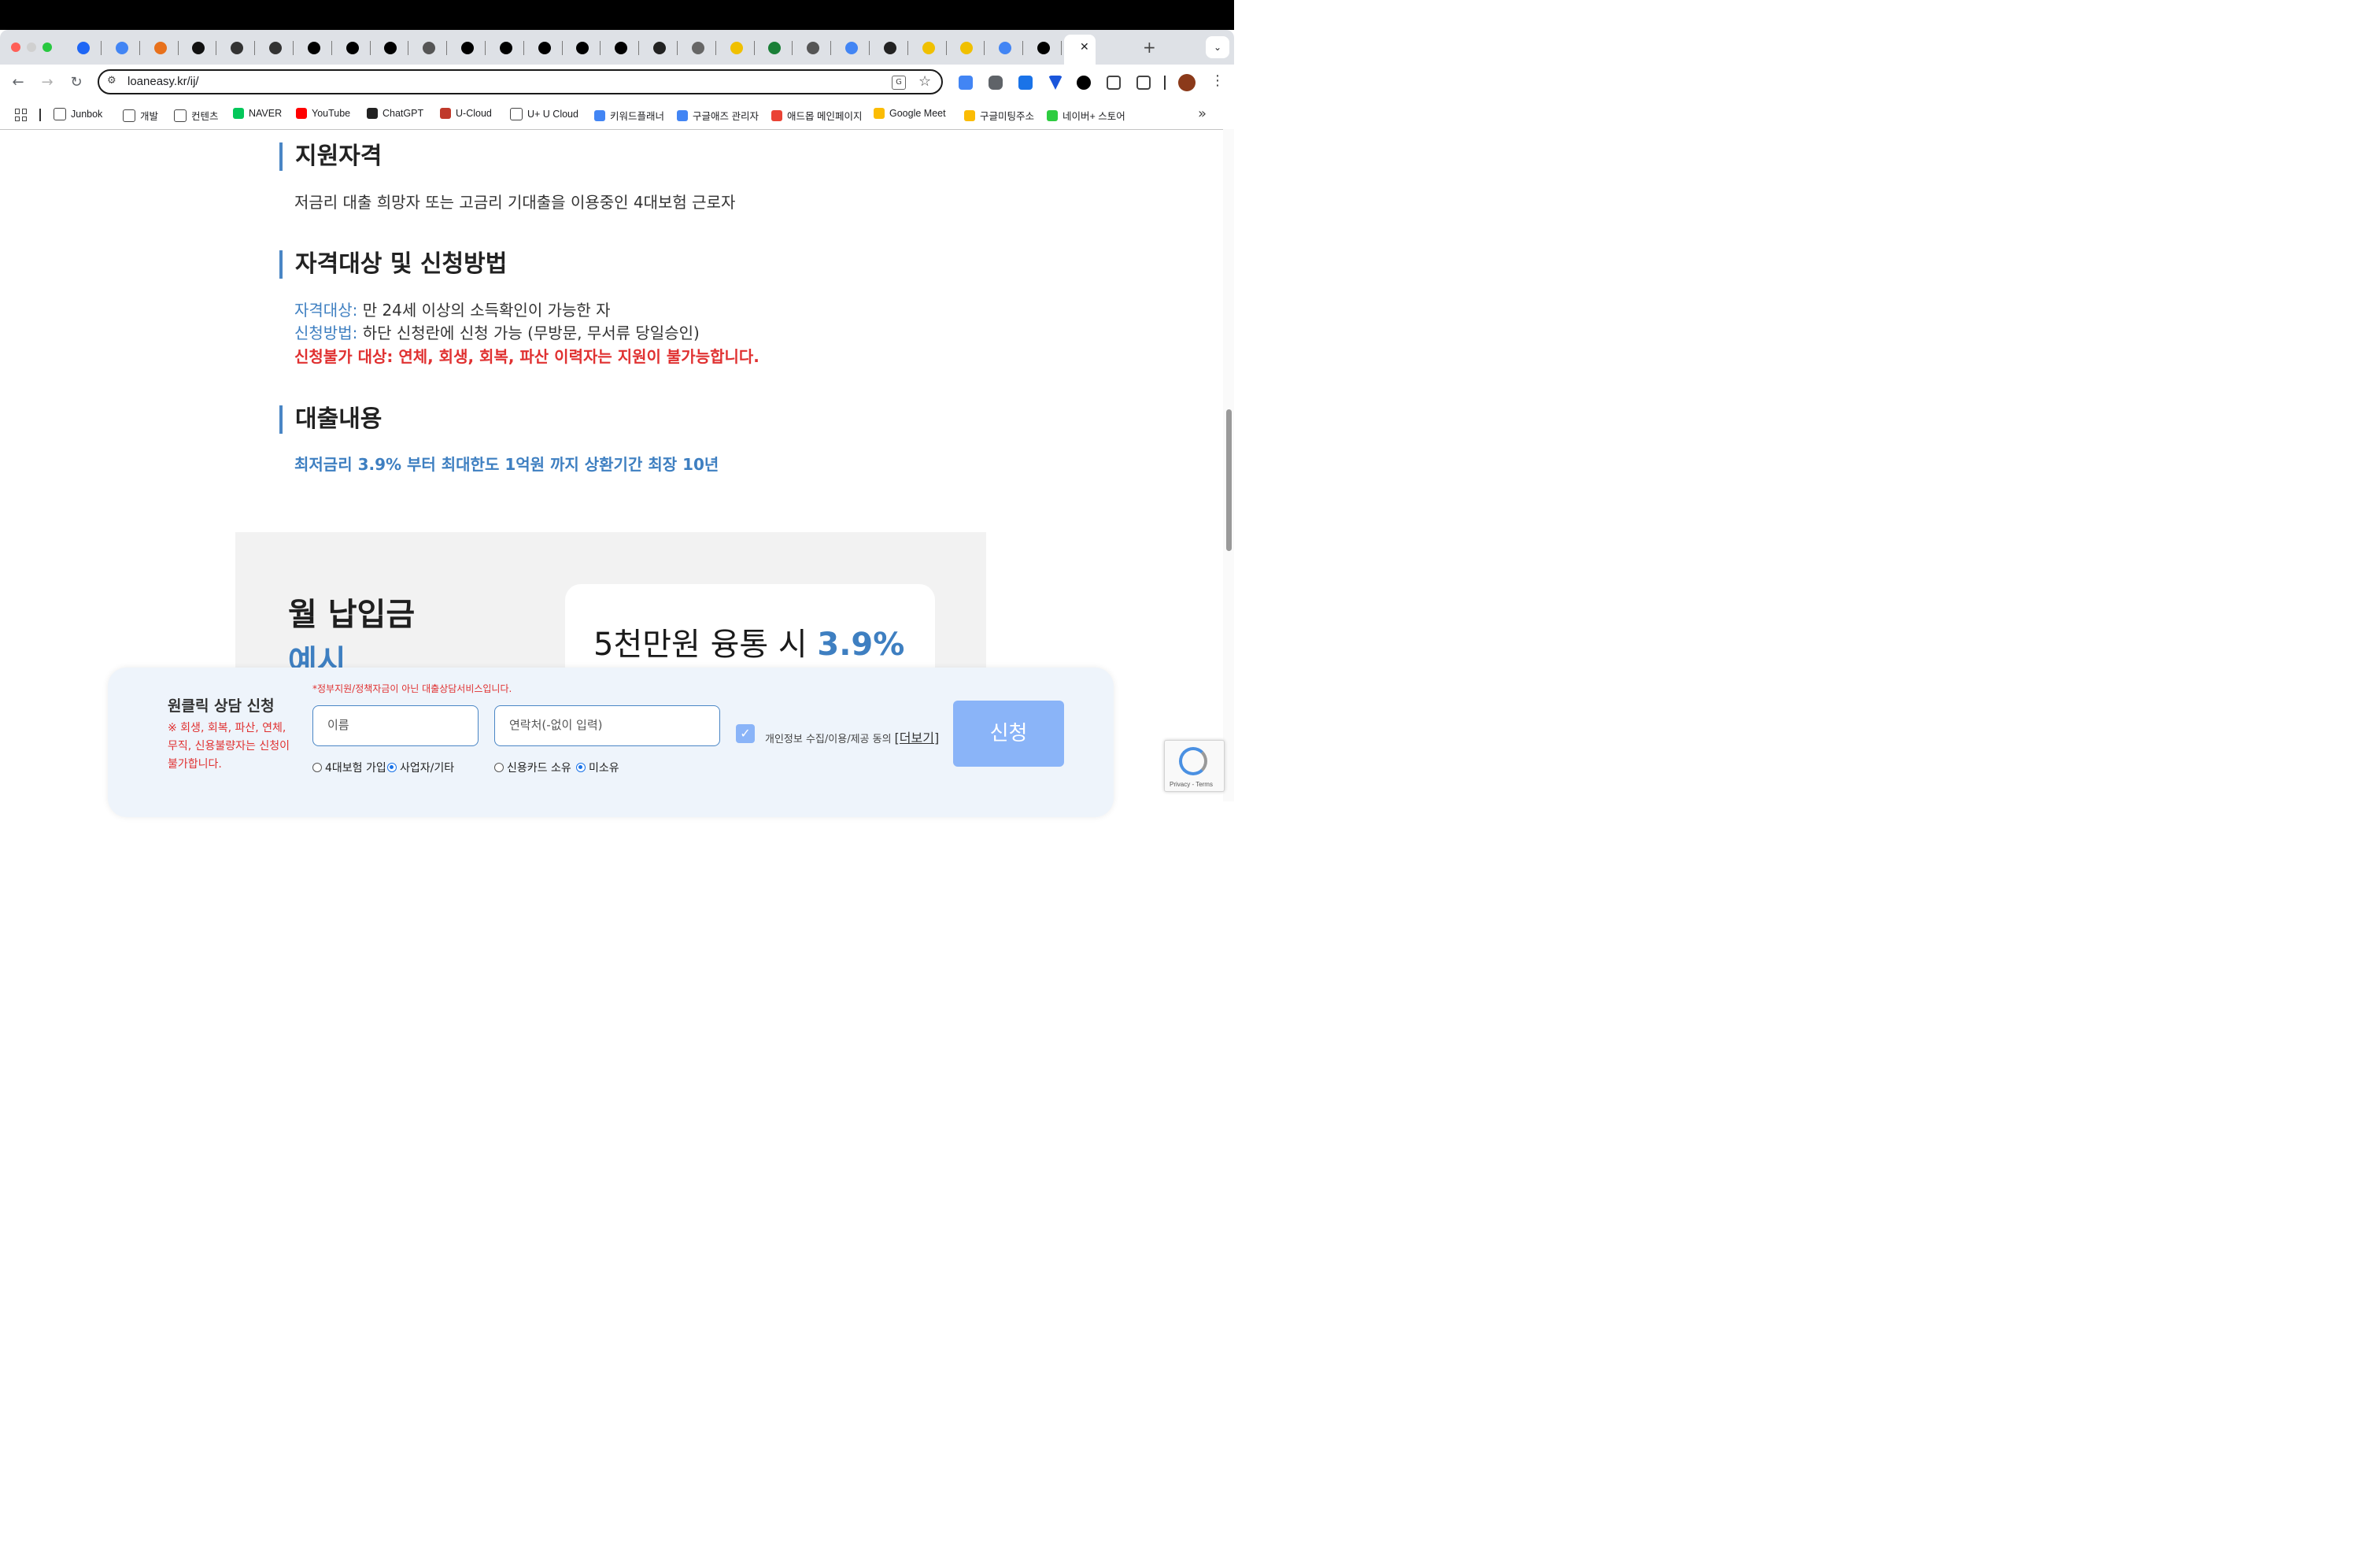  I want to click on bookmark-star-icon: ☆, so click(924, 81).